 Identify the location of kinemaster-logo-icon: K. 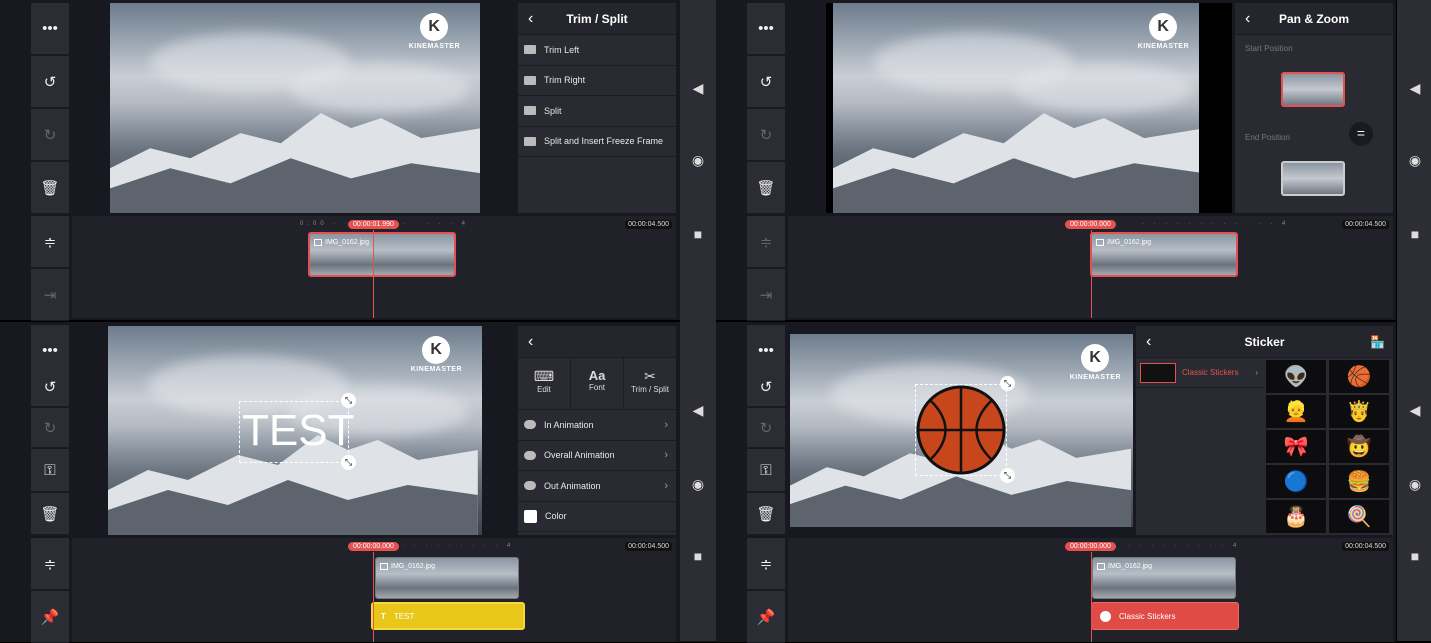
(1163, 27).